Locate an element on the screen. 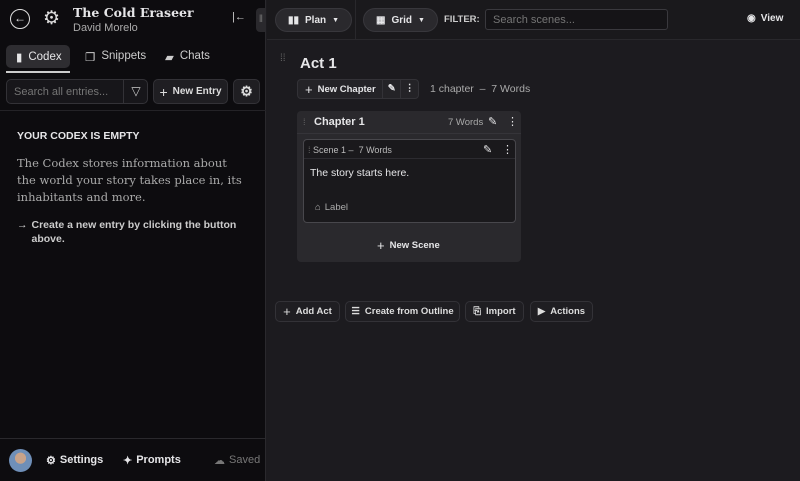 This screenshot has height=481, width=800. label: View is located at coordinates (772, 18).